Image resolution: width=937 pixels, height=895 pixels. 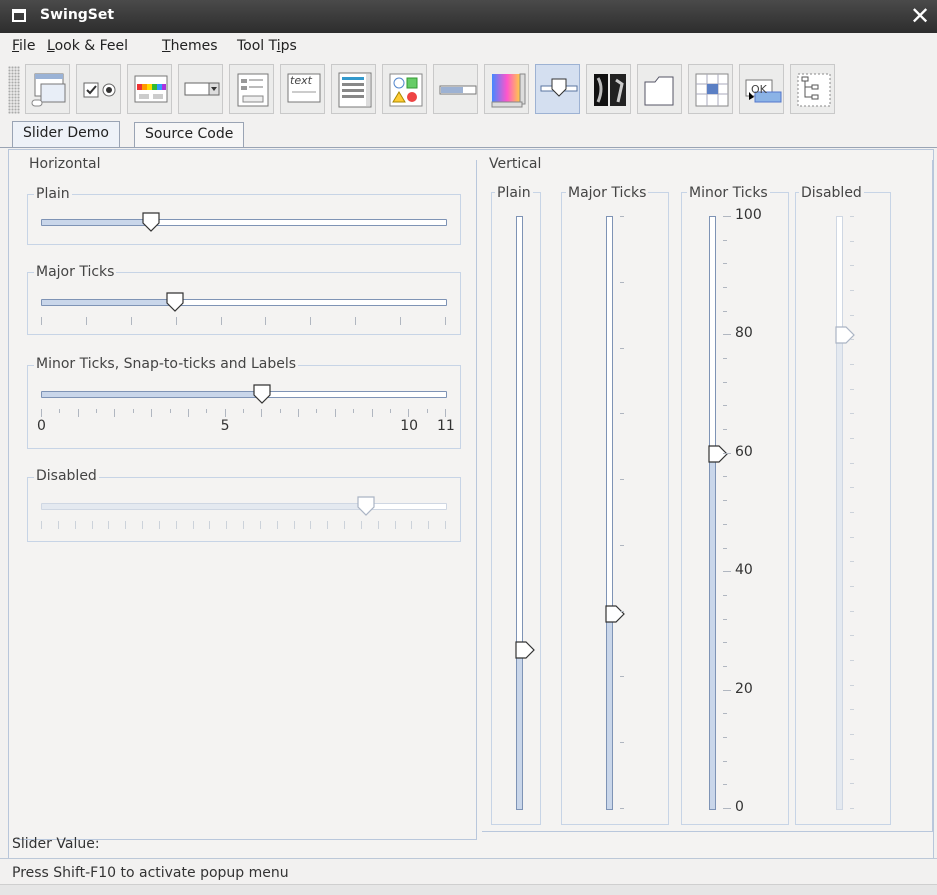 I want to click on disabled-vertical-title: Disabled, so click(x=831, y=193).